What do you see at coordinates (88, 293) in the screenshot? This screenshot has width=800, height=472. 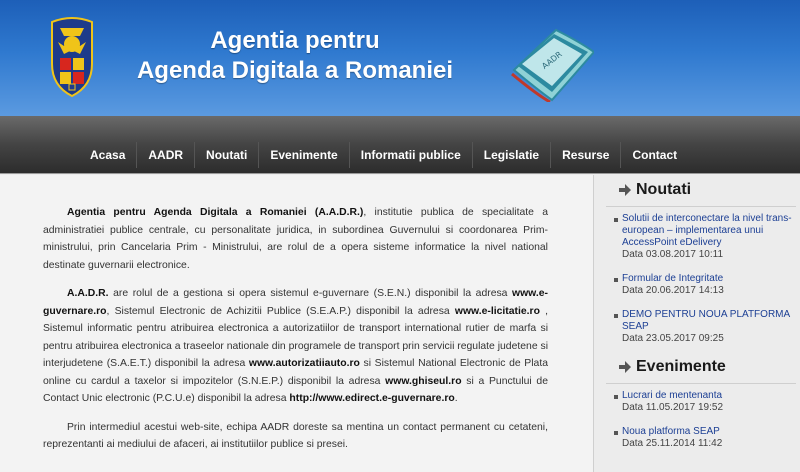 I see `aadr-abbrev: A.A.D.R.` at bounding box center [88, 293].